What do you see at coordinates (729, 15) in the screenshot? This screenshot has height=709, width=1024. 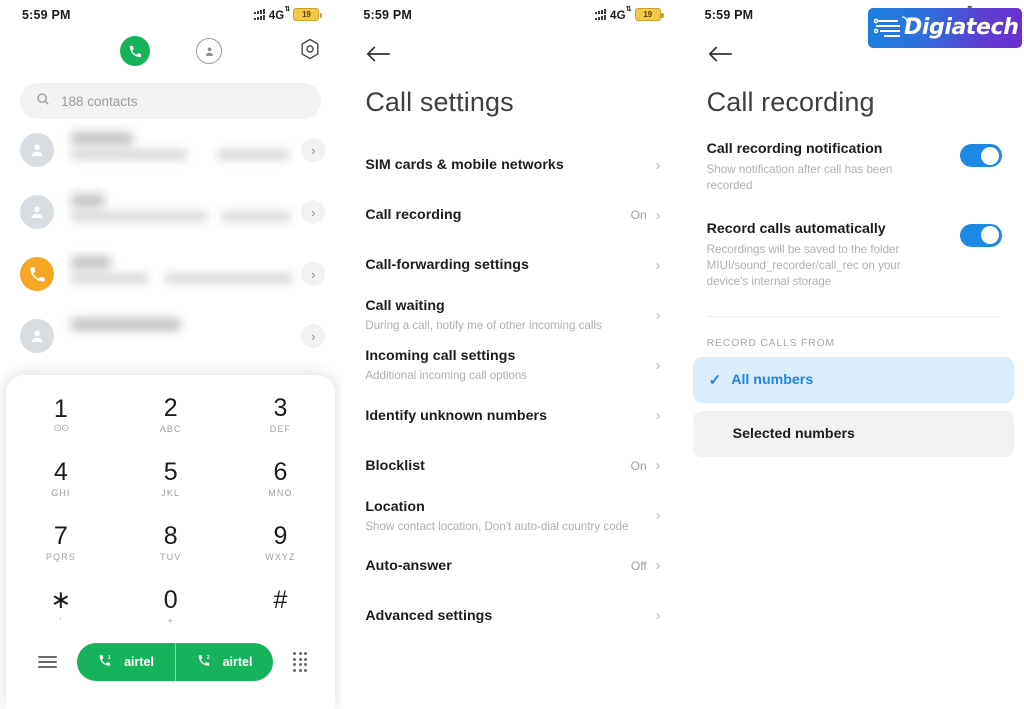 I see `status-time: 5:59 PM` at bounding box center [729, 15].